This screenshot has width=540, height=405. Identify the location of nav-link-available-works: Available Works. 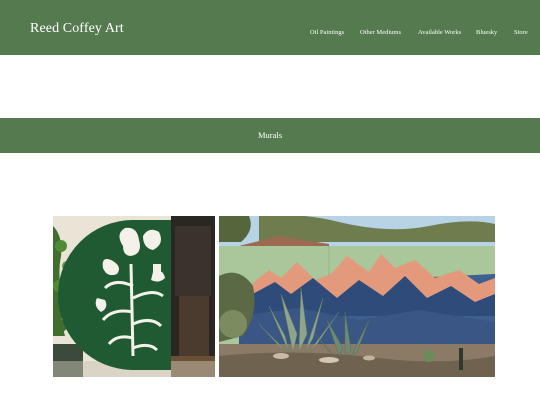
(439, 32).